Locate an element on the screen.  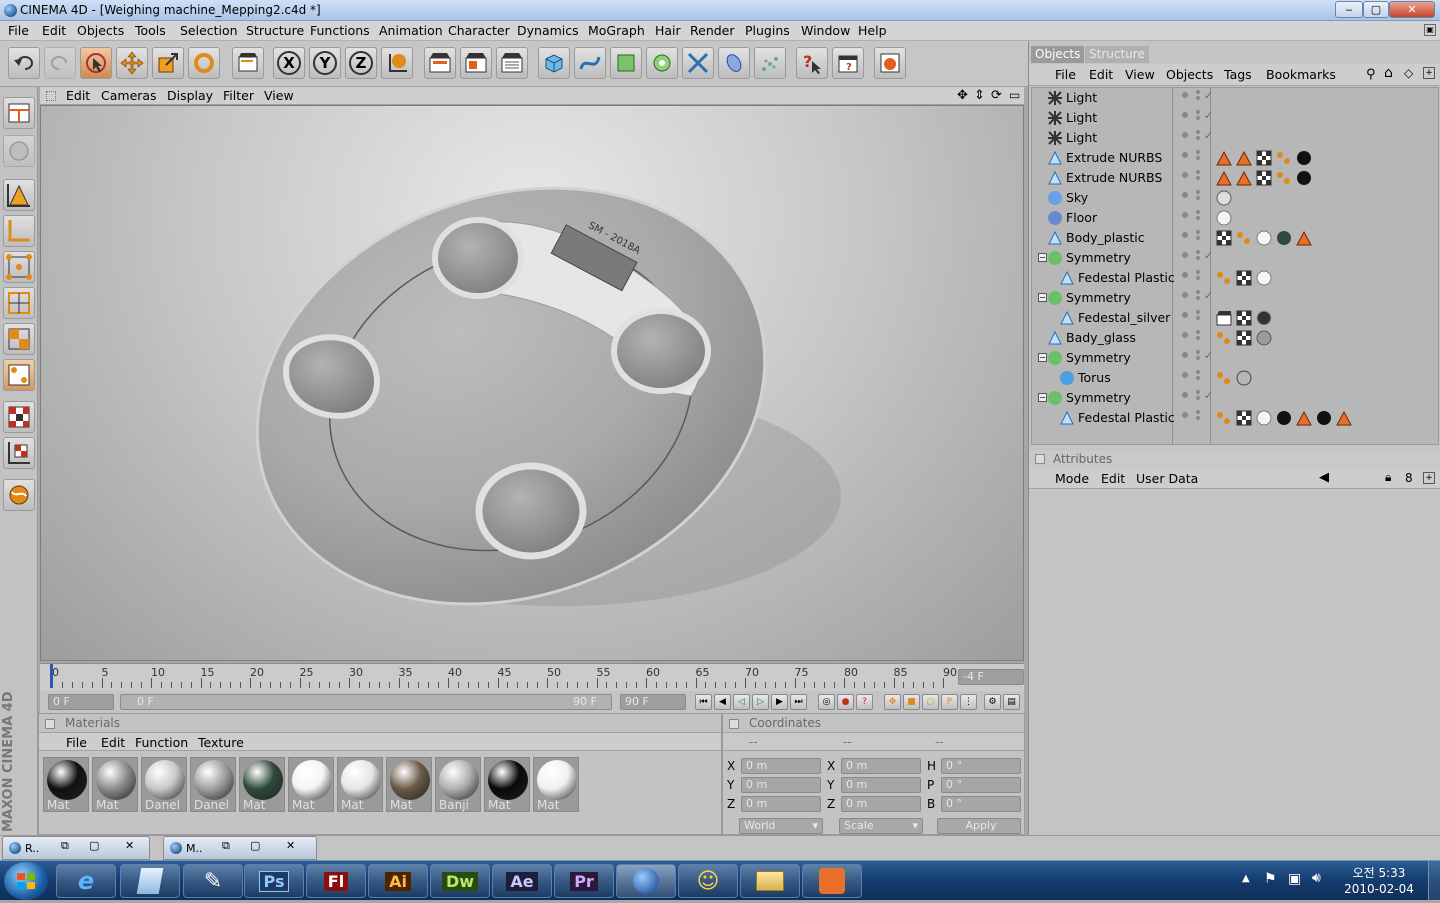
show-desktop-button is located at coordinates (1434, 881).